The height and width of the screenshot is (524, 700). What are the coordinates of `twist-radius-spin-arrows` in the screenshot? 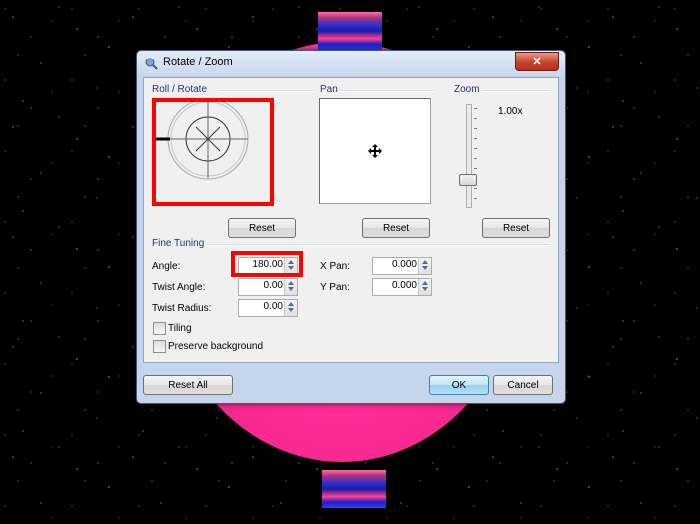 It's located at (290, 308).